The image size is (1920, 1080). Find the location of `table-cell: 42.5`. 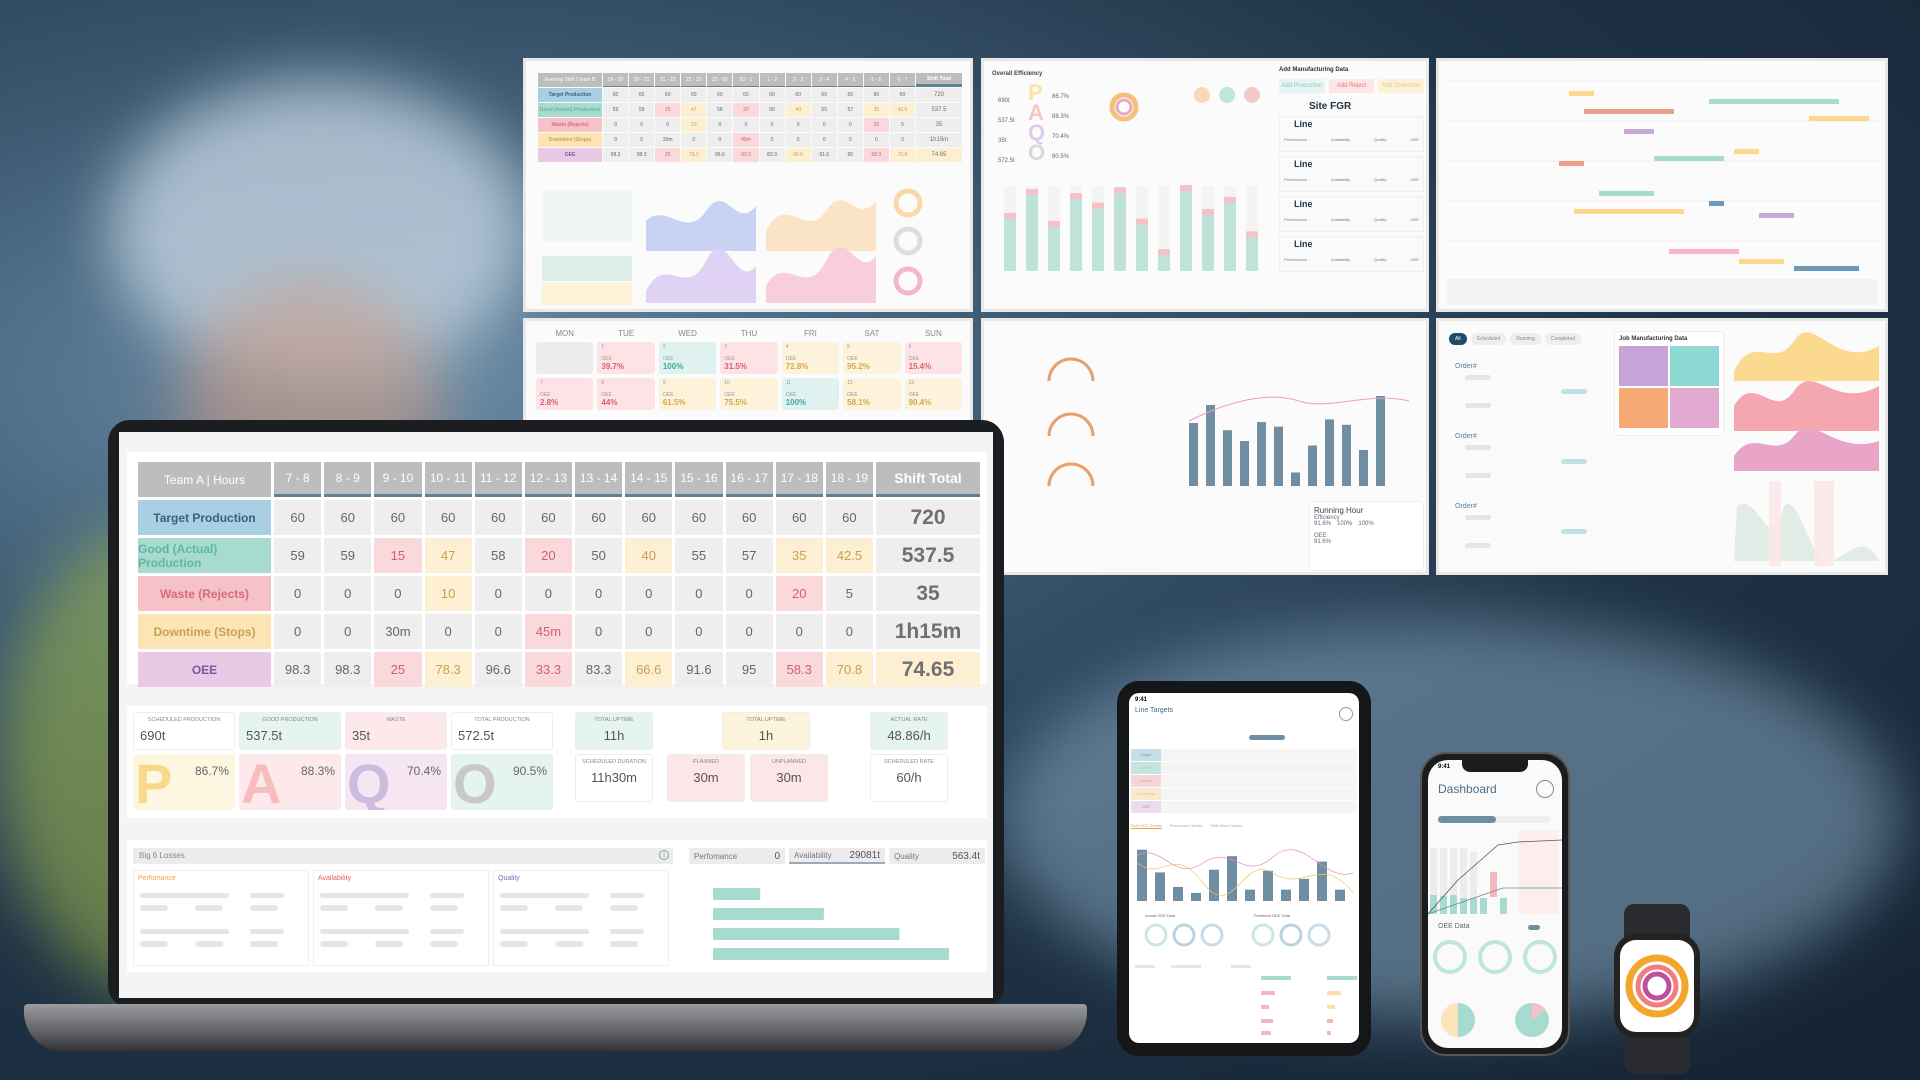

table-cell: 42.5 is located at coordinates (902, 110).